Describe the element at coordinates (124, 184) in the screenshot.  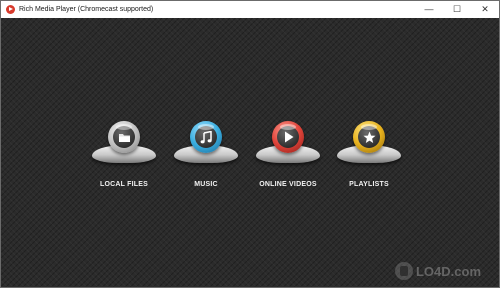
I see `local-files-label: LOCAL FILES` at that location.